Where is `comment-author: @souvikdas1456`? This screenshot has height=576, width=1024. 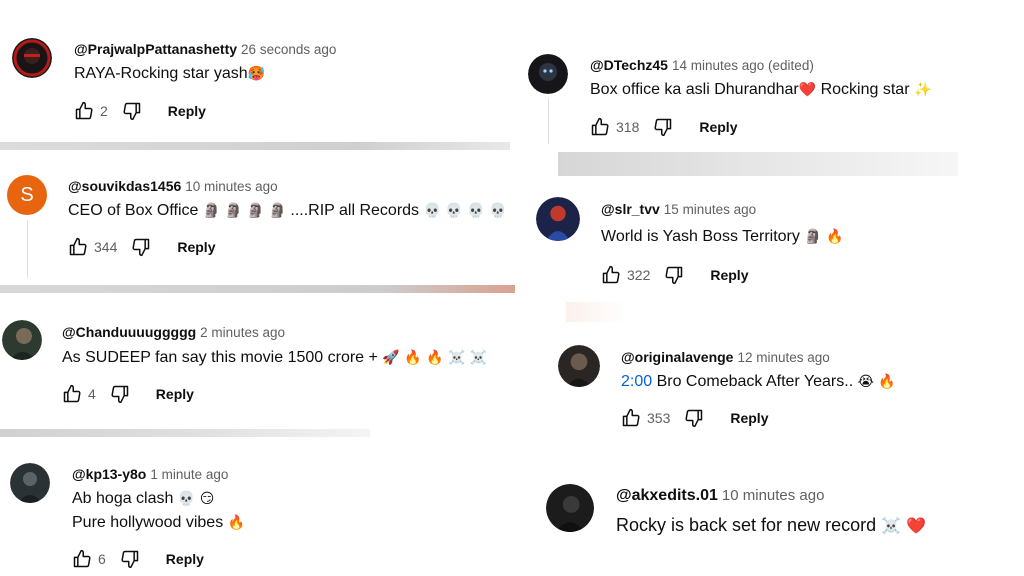
comment-author: @souvikdas1456 is located at coordinates (124, 186).